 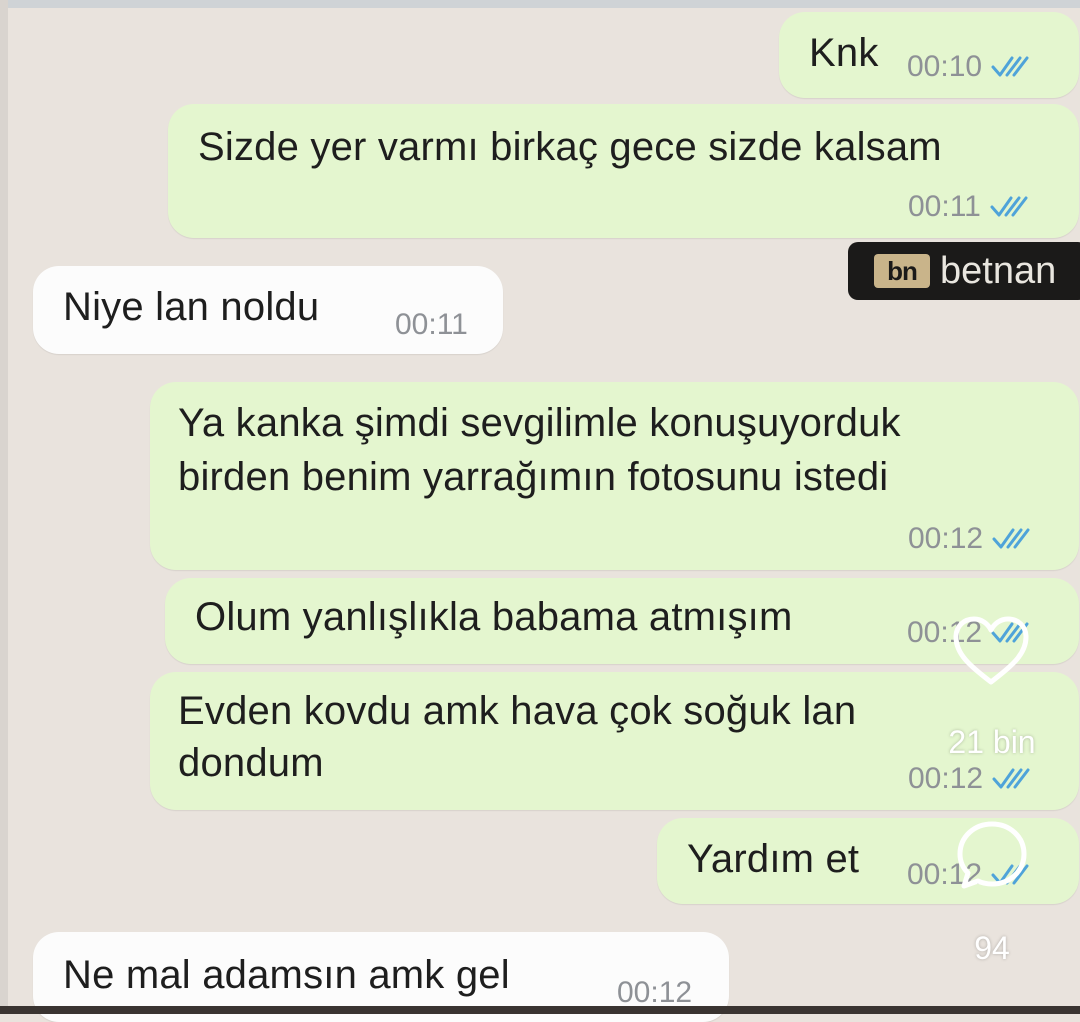 I want to click on betnan-logo-mark: bn, so click(x=902, y=271).